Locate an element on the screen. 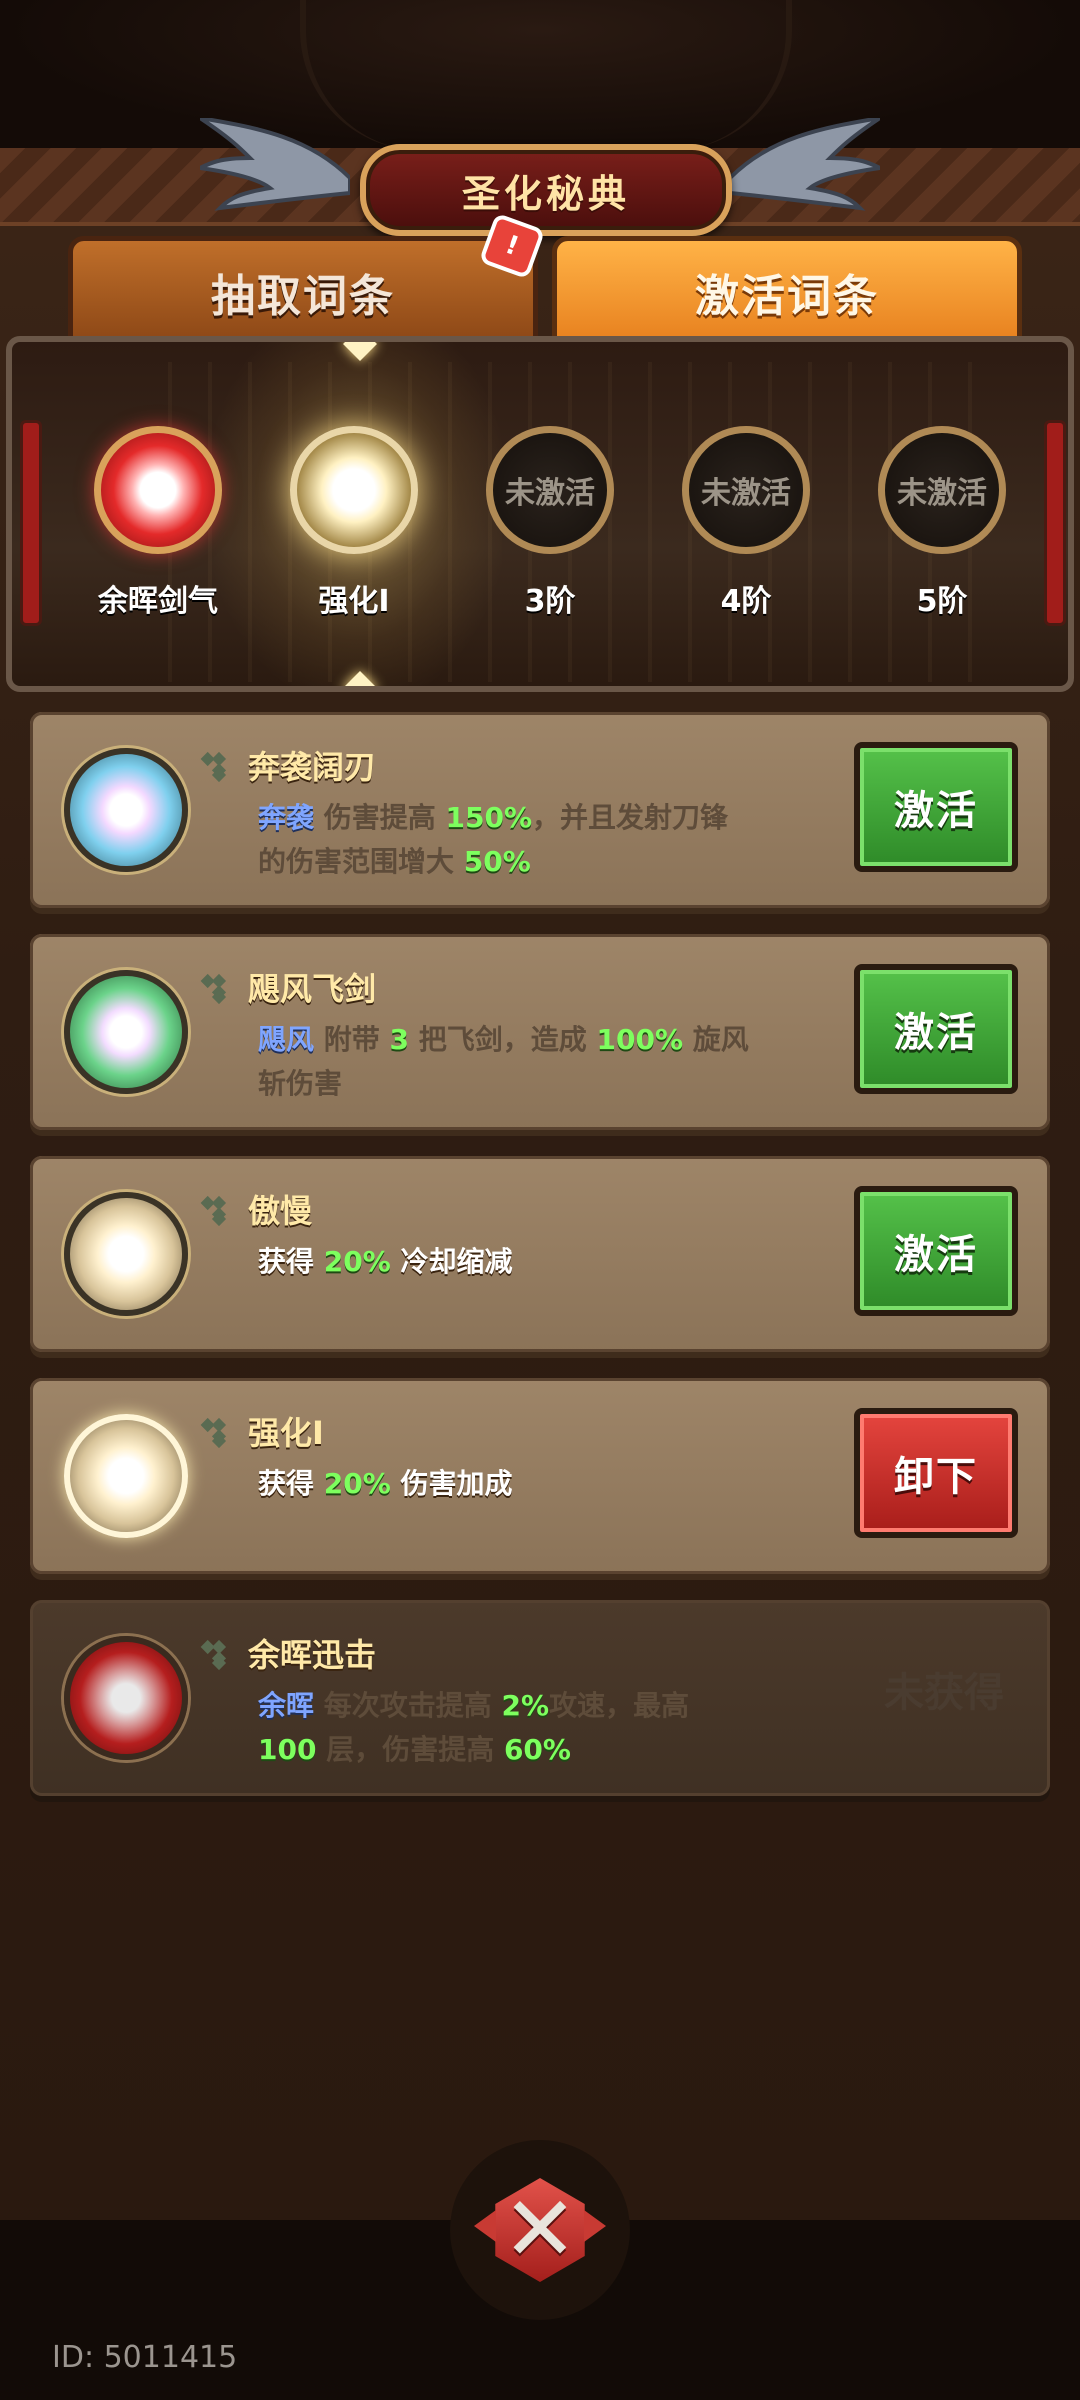 This screenshot has height=2400, width=1080. desc-line: 斩伤害 is located at coordinates (558, 1084).